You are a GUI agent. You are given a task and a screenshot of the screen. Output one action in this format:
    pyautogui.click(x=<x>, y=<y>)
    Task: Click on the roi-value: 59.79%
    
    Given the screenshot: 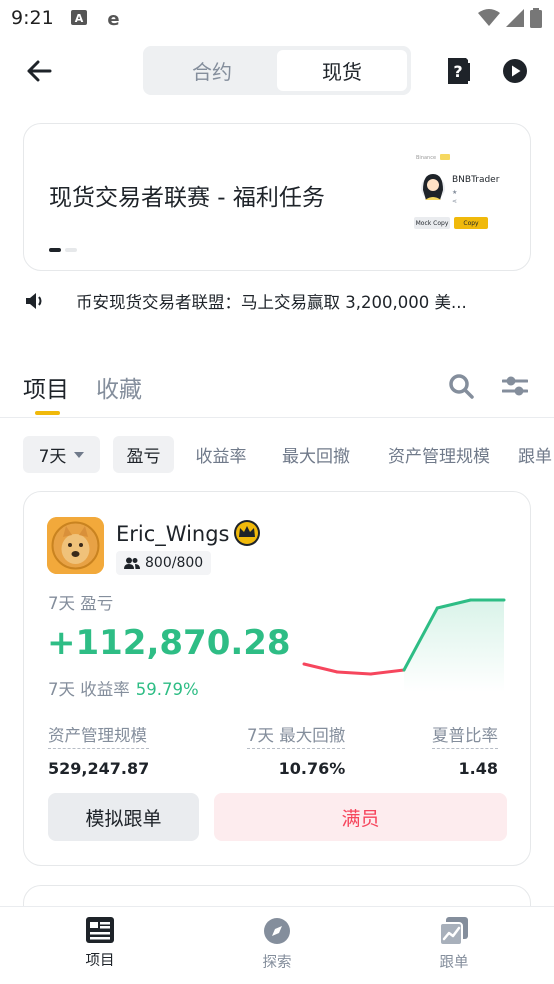 What is the action you would take?
    pyautogui.click(x=167, y=689)
    